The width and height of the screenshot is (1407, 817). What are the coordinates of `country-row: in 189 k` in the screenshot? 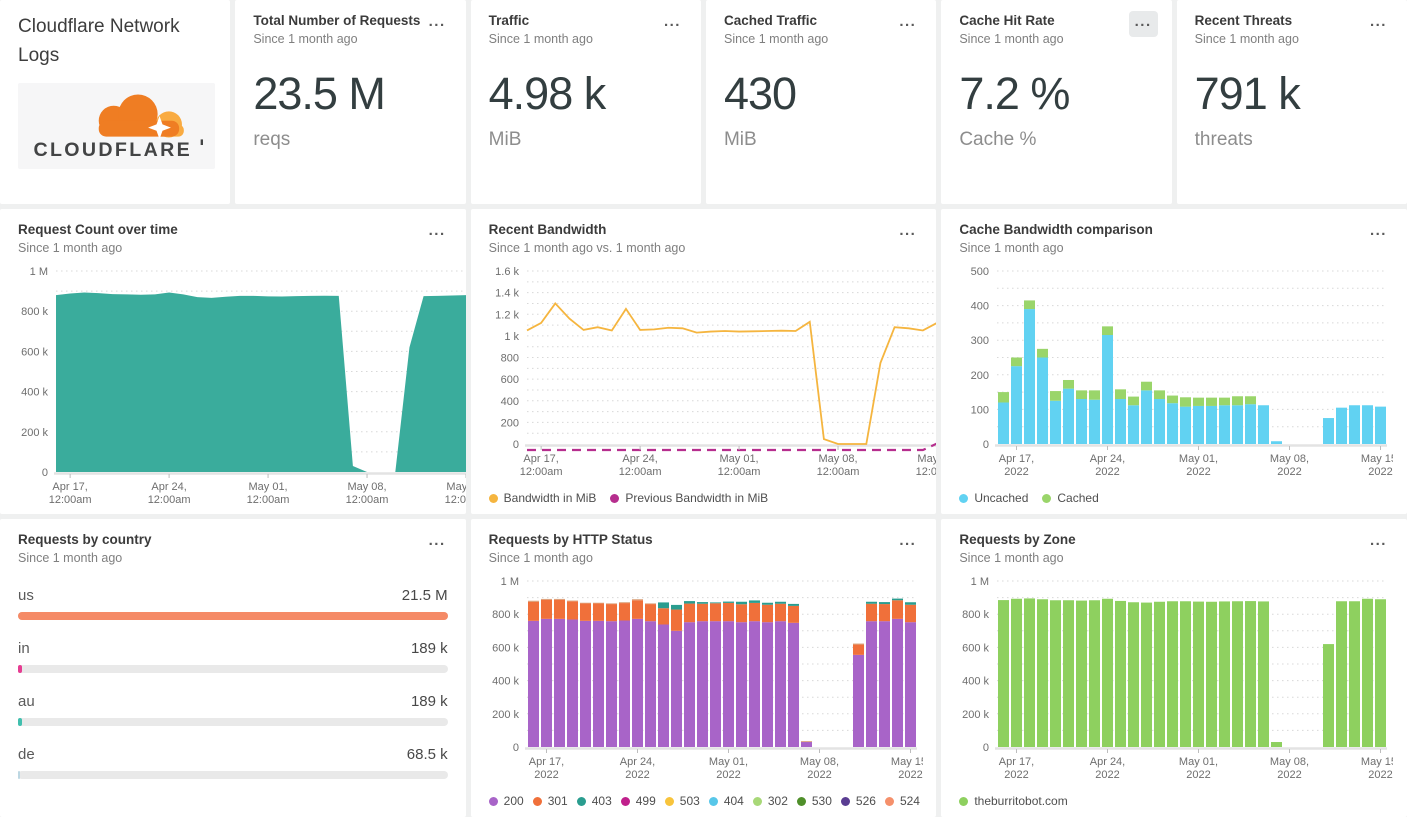 It's located at (233, 656).